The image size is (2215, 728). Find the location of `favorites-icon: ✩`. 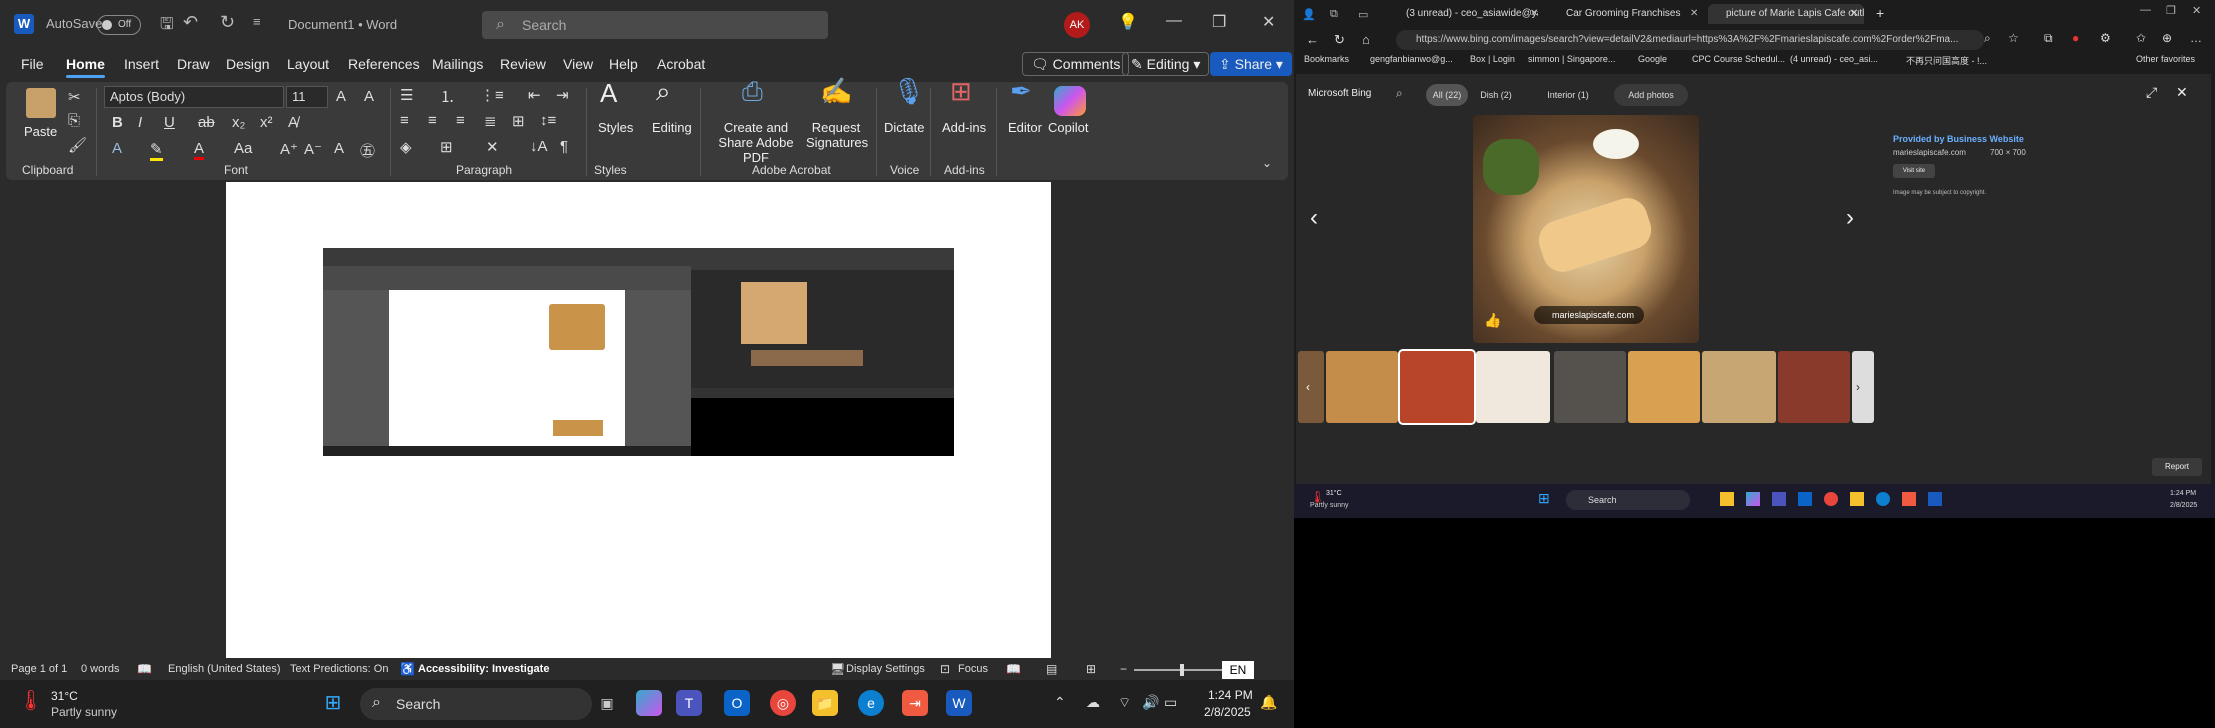

favorites-icon: ✩ is located at coordinates (2141, 38).